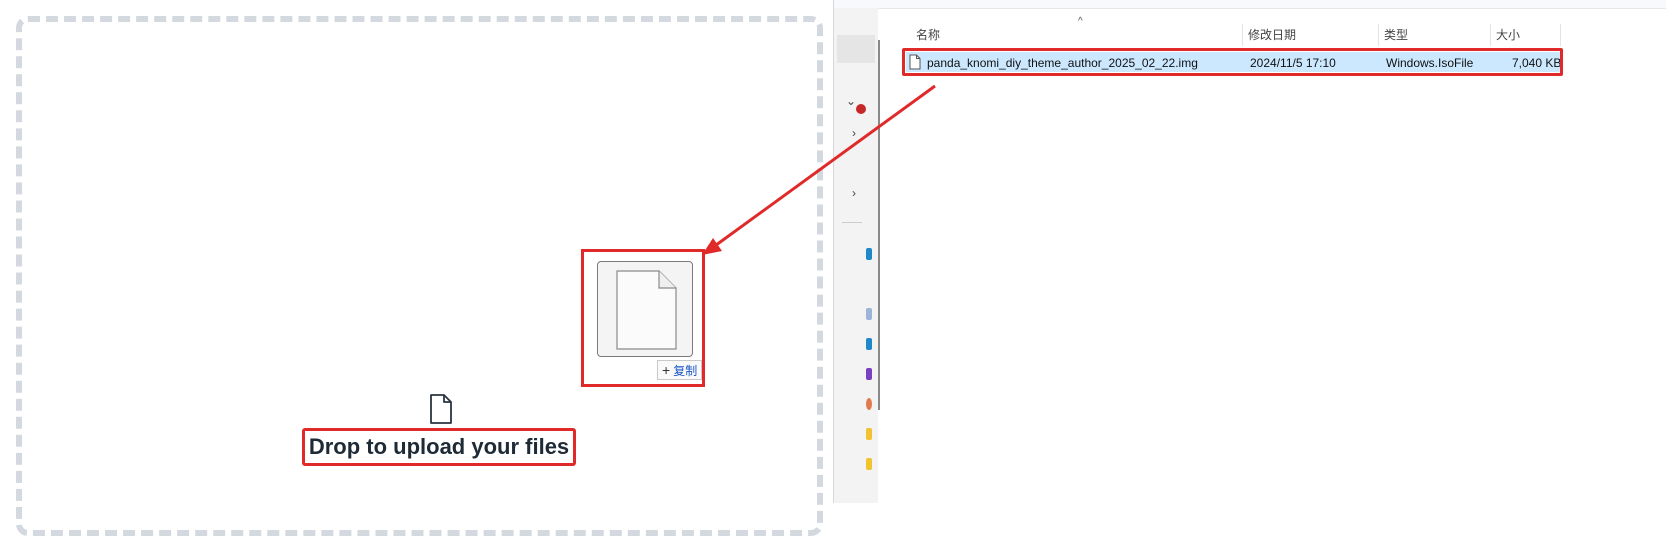 The height and width of the screenshot is (536, 1666). Describe the element at coordinates (1396, 34) in the screenshot. I see `column-type: 类型` at that location.